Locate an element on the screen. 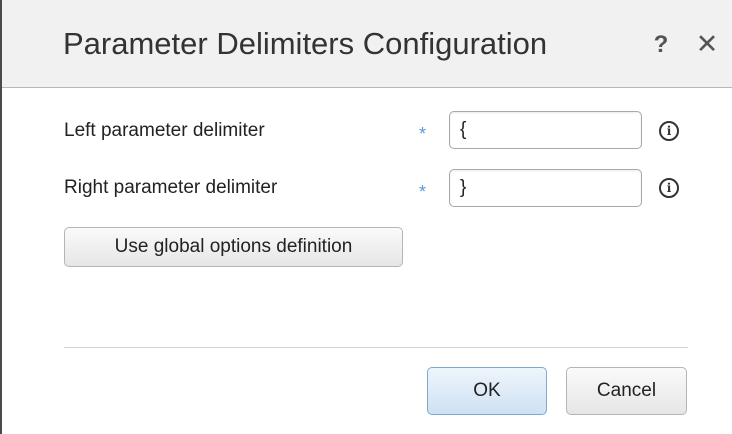 The image size is (732, 434). left-delimiter-info-icon: i is located at coordinates (669, 131).